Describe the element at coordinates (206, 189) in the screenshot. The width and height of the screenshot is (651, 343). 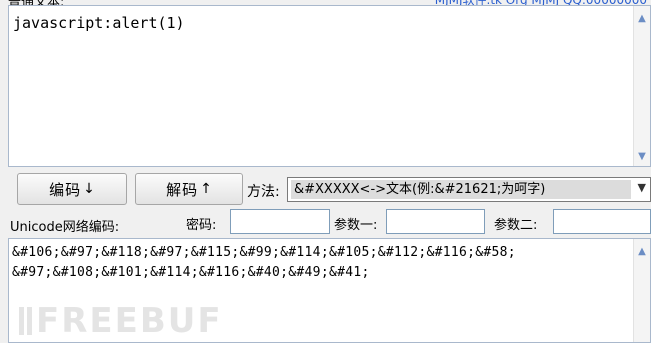
I see `arrow-up-icon: ↑` at that location.